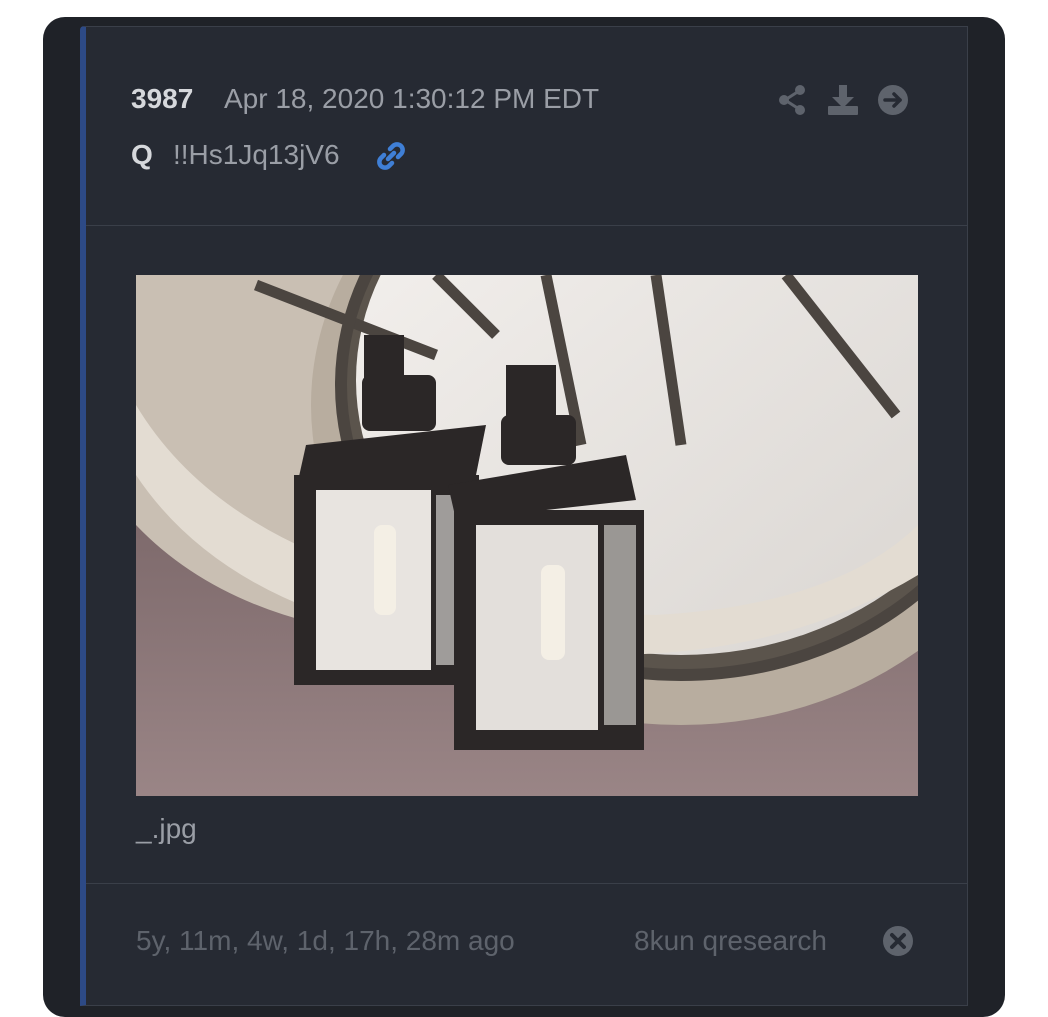 The height and width of the screenshot is (1017, 1048). Describe the element at coordinates (412, 98) in the screenshot. I see `post-timestamp: Apr 18, 2020 1:30:12 PM EDT` at that location.